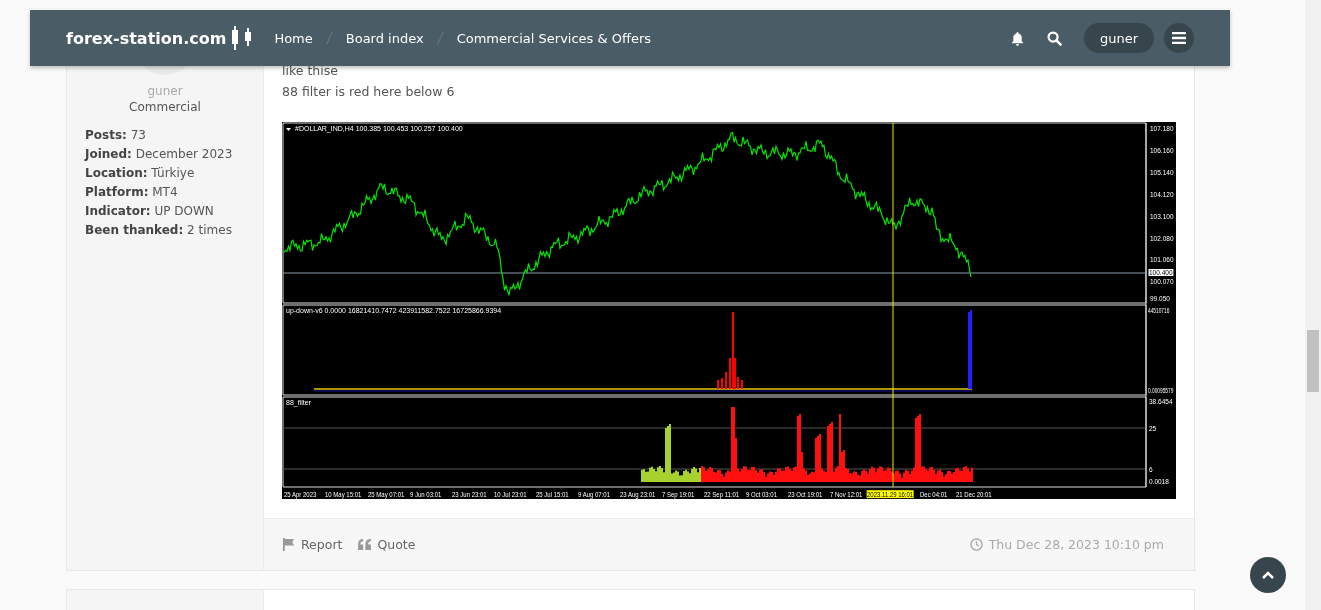 The image size is (1321, 610). Describe the element at coordinates (554, 38) in the screenshot. I see `breadcrumb-link: Commercial Services & Offers` at that location.